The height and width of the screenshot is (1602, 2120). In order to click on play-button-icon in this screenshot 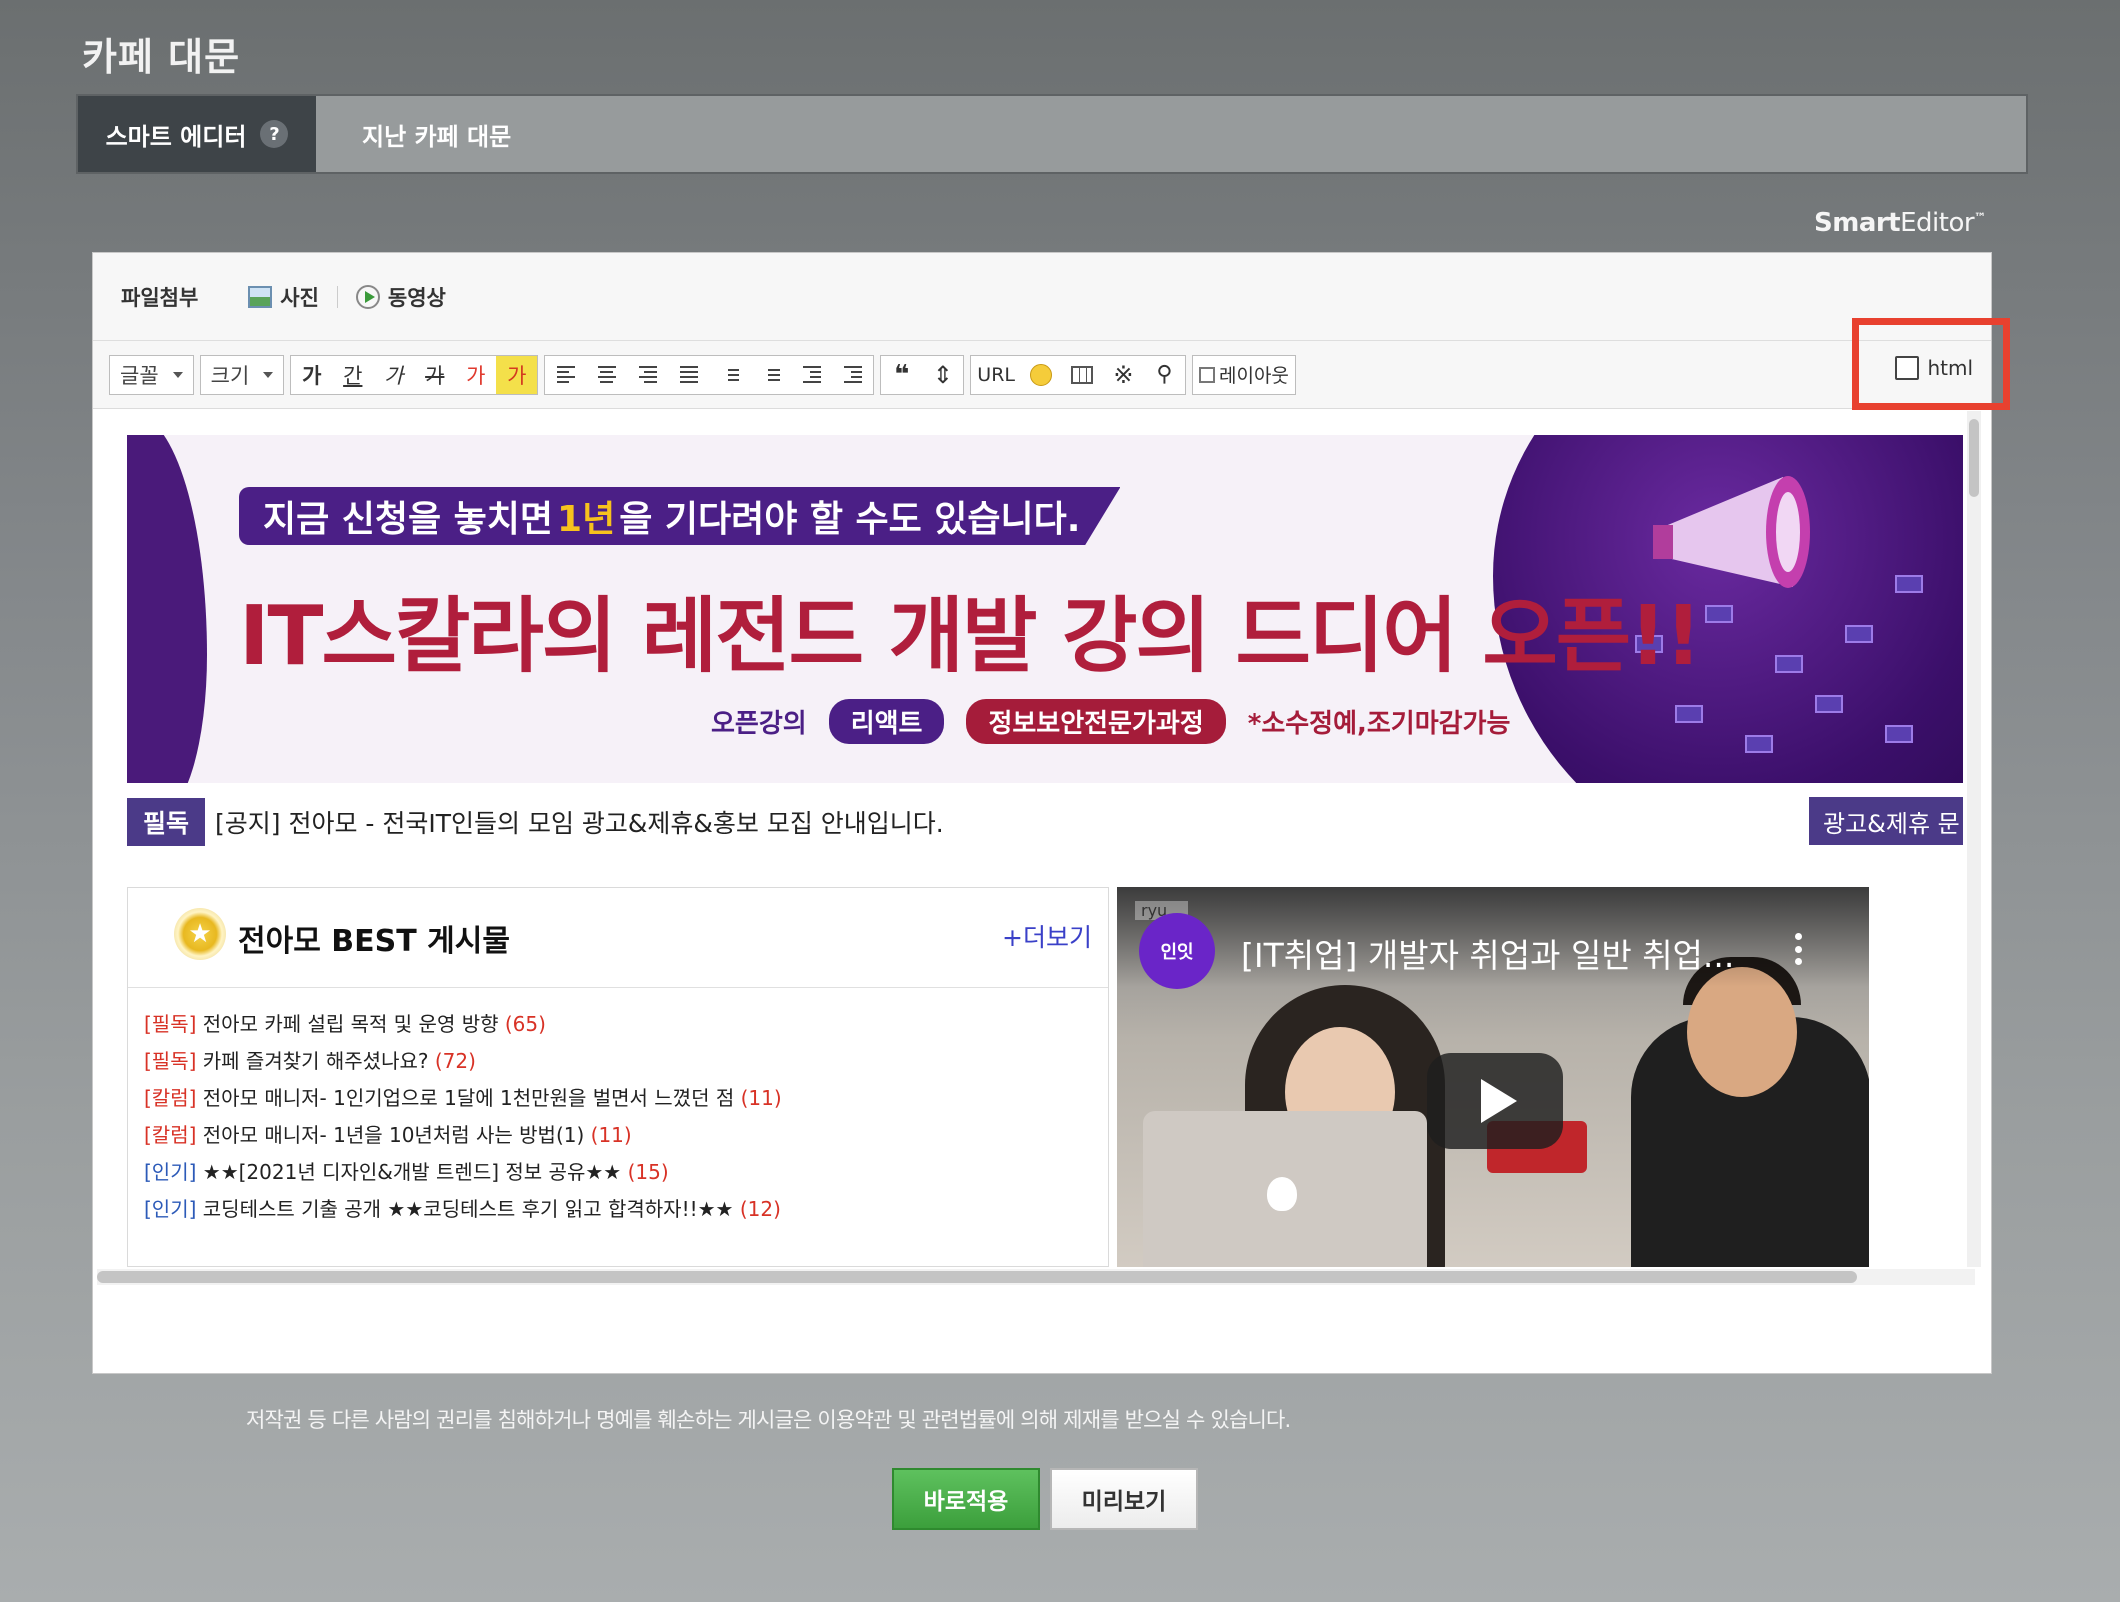, I will do `click(1495, 1101)`.